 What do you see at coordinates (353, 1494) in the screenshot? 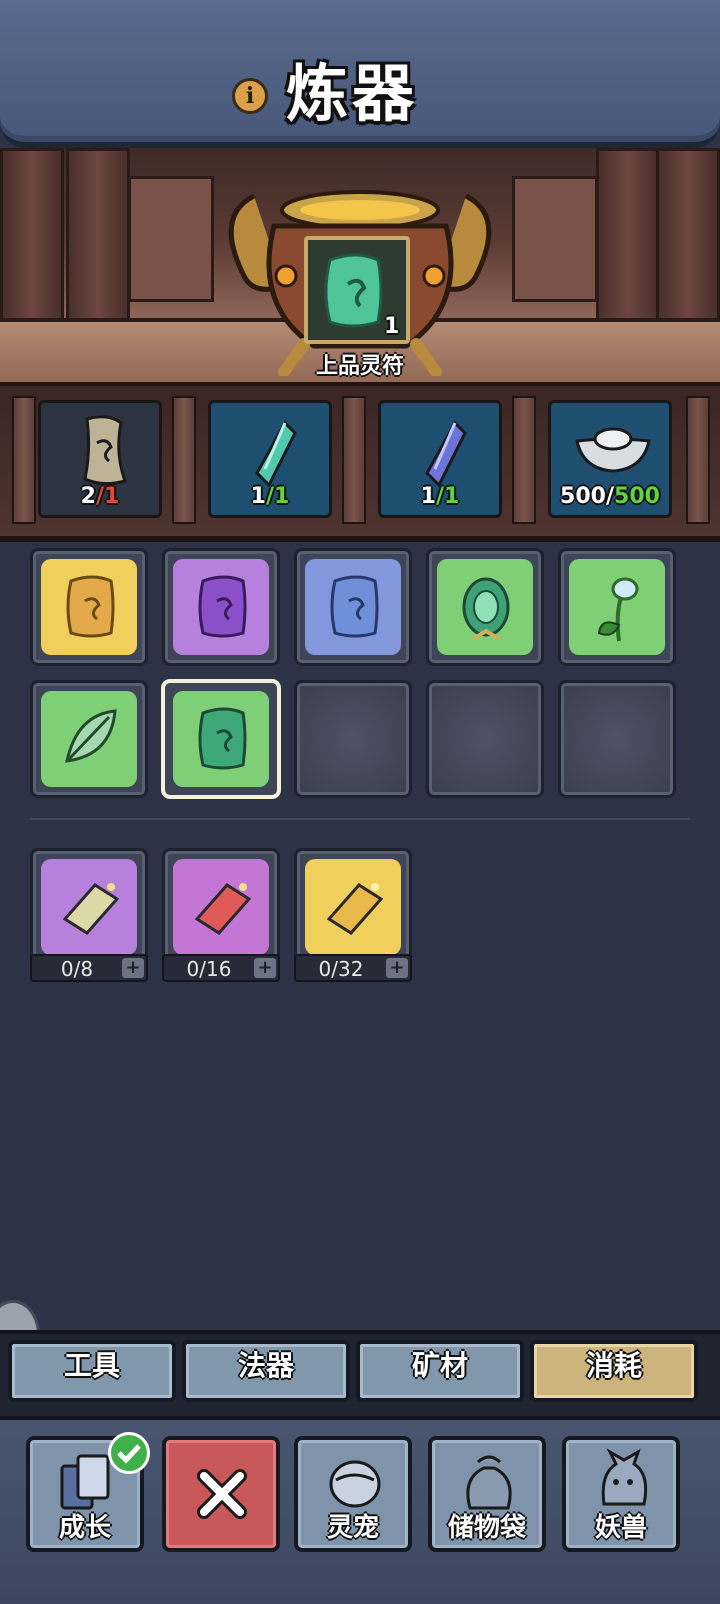
I see `nav-spirit-pet-button: 灵宠` at bounding box center [353, 1494].